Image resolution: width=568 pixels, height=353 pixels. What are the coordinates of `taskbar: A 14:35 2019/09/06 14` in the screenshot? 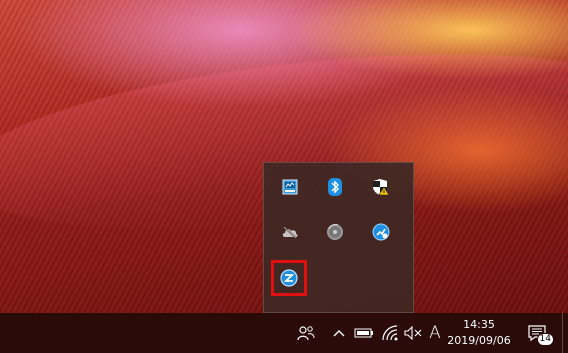 It's located at (284, 333).